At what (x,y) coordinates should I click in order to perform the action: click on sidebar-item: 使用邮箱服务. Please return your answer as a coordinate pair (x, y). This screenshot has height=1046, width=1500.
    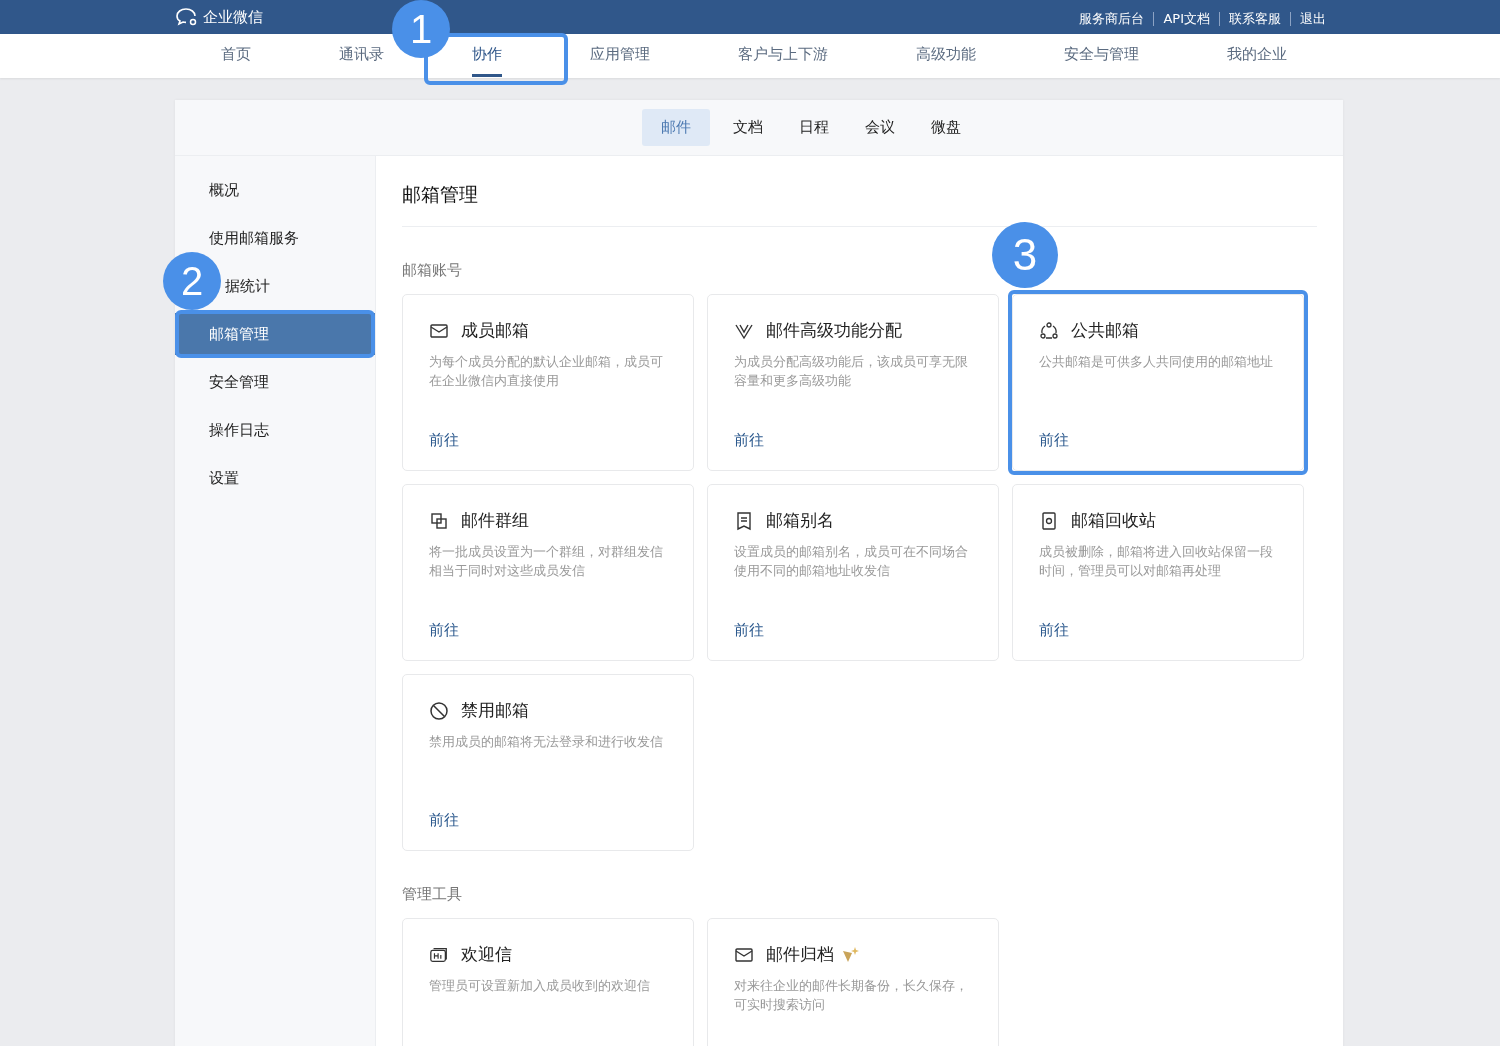
    Looking at the image, I should click on (254, 238).